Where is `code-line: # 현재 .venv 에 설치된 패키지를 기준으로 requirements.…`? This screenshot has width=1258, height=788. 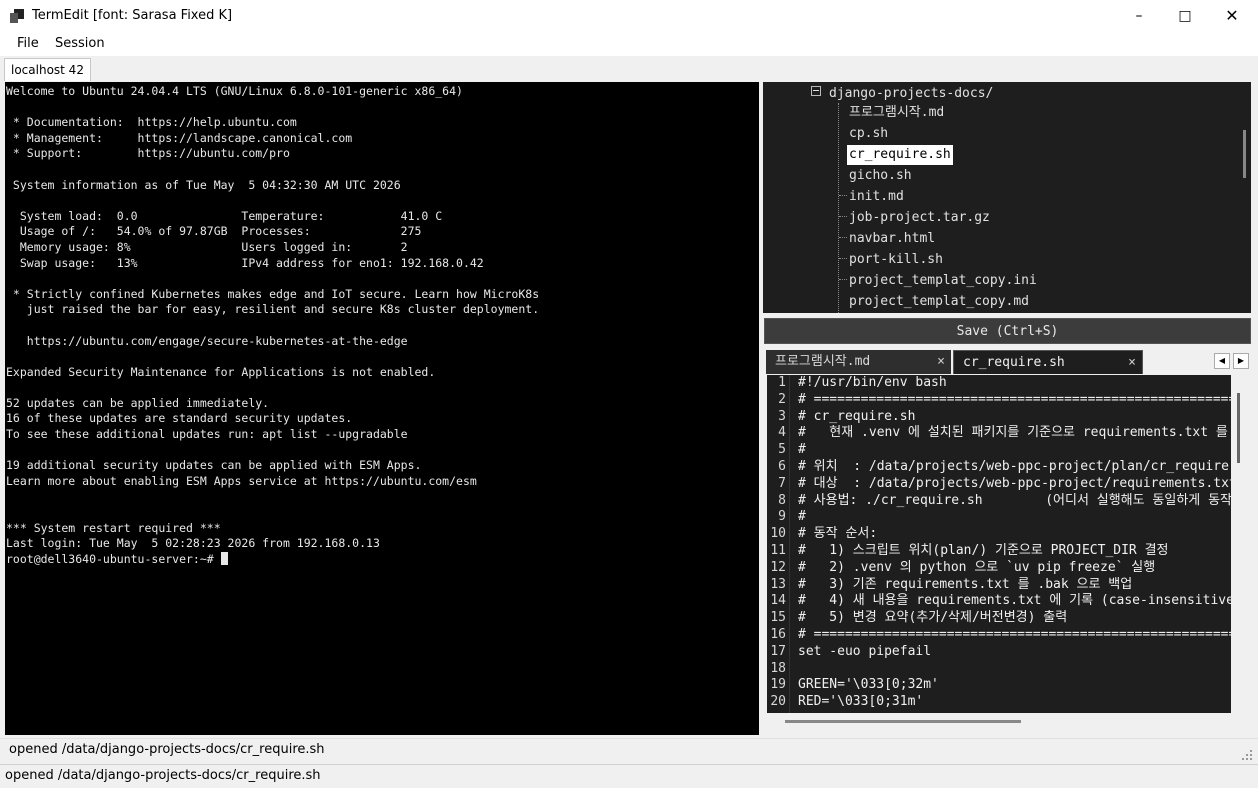
code-line: # 현재 .venv 에 설치된 패키지를 기준으로 requirements.… is located at coordinates (1013, 433).